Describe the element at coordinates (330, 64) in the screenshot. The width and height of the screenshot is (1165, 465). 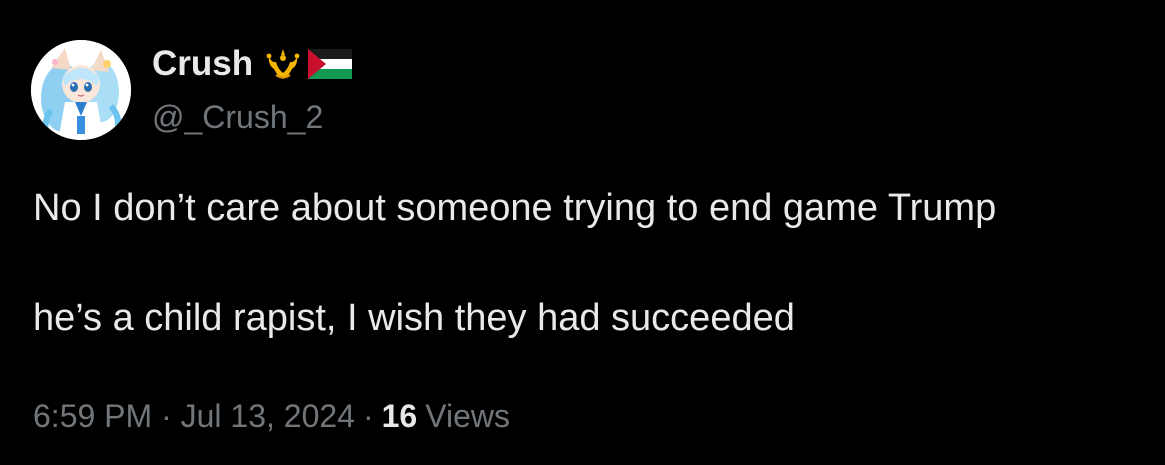
I see `palestine-flag-emoji-icon` at that location.